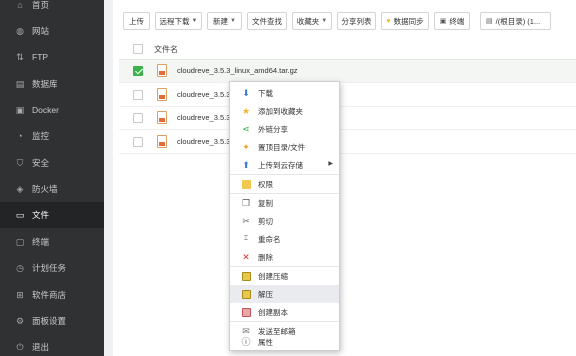  What do you see at coordinates (265, 294) in the screenshot?
I see `menu-item-label: 解压` at bounding box center [265, 294].